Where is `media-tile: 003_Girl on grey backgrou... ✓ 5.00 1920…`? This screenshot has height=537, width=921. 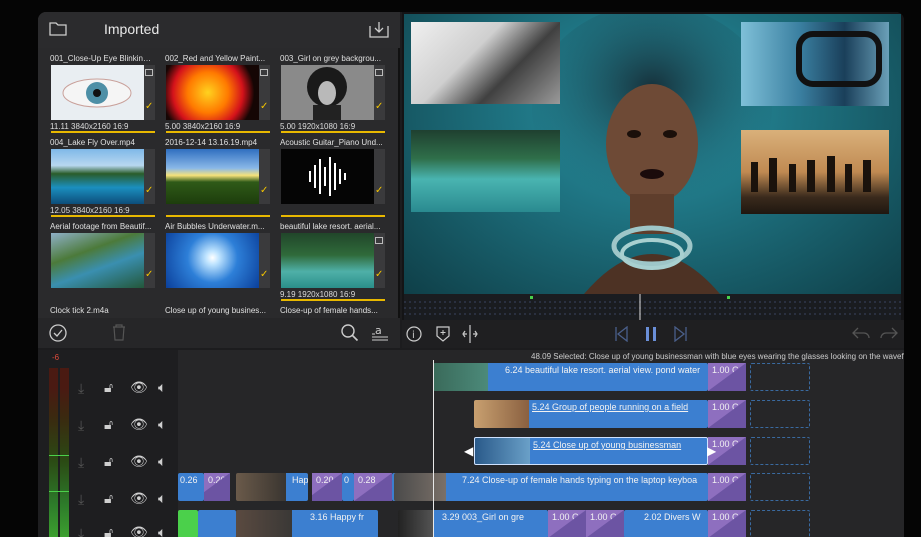 media-tile: 003_Girl on grey backgrou... ✓ 5.00 1920… is located at coordinates (332, 94).